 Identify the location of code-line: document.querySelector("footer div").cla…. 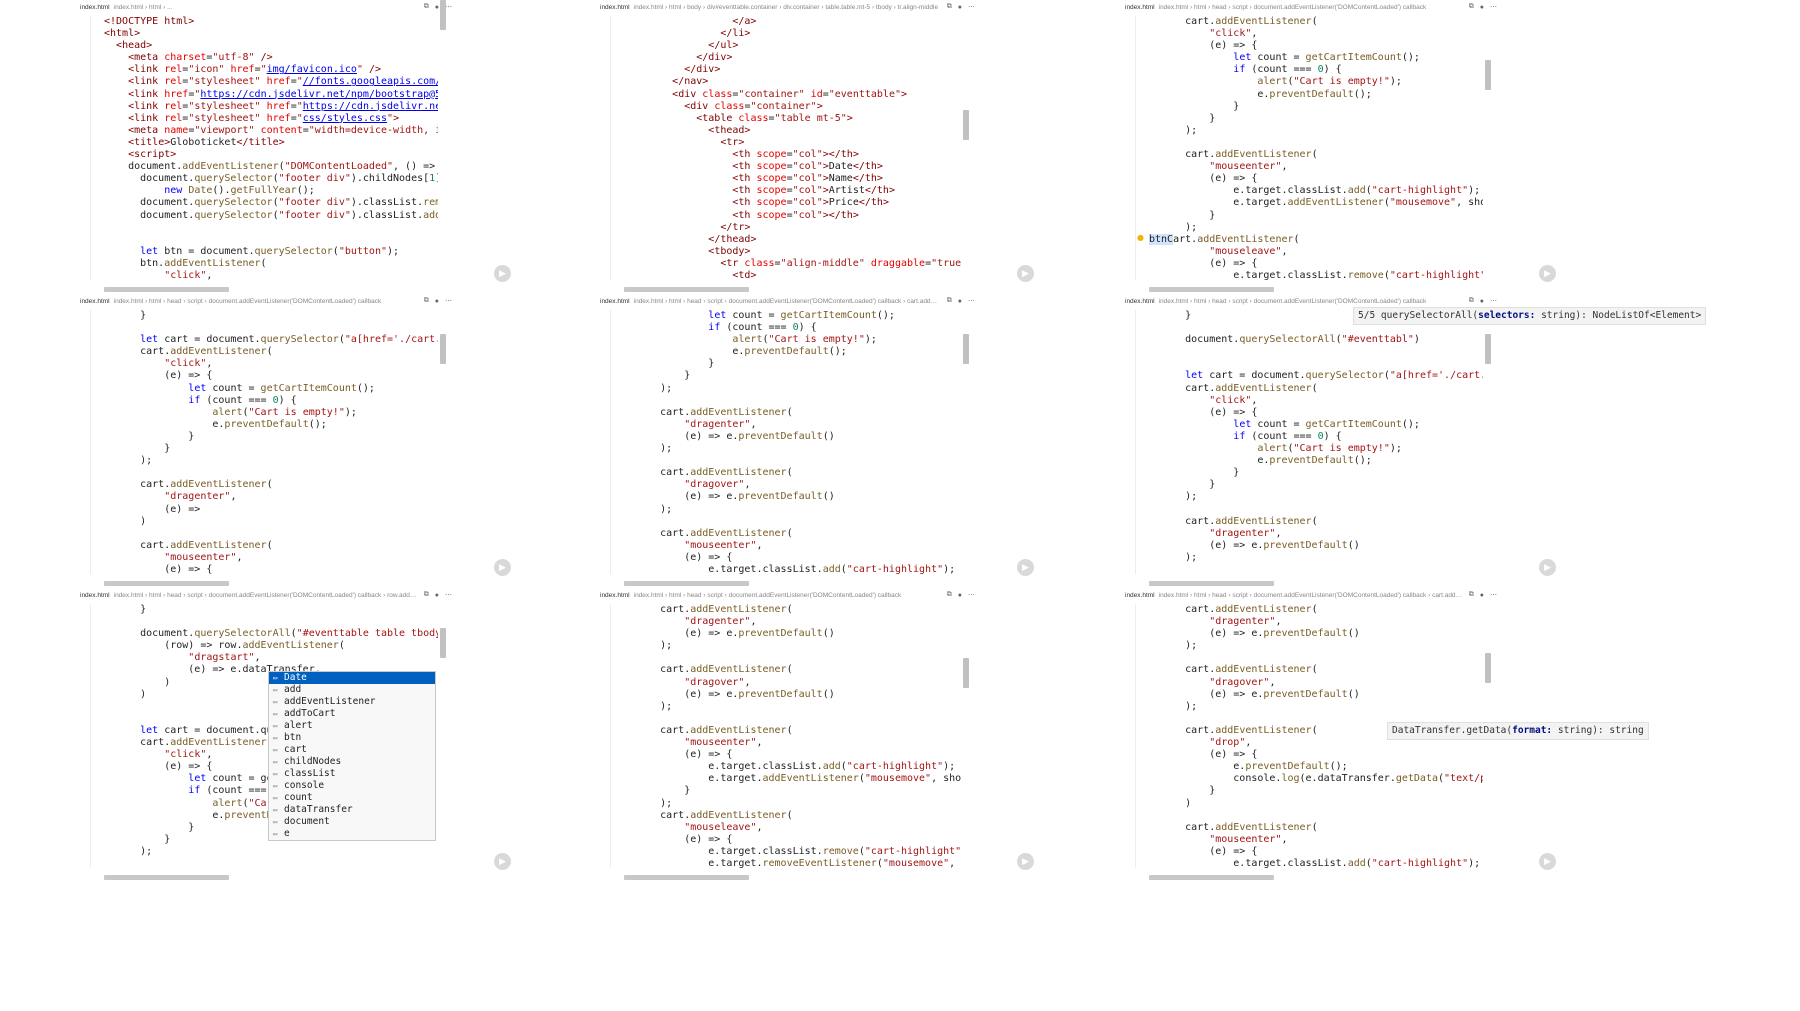
(271, 203).